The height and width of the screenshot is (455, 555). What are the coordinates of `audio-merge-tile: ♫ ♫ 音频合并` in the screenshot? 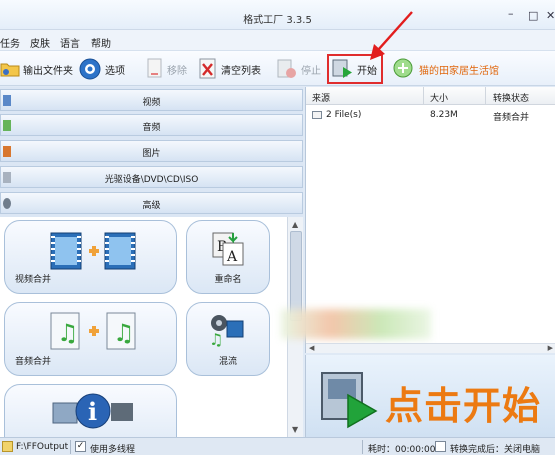 It's located at (90, 339).